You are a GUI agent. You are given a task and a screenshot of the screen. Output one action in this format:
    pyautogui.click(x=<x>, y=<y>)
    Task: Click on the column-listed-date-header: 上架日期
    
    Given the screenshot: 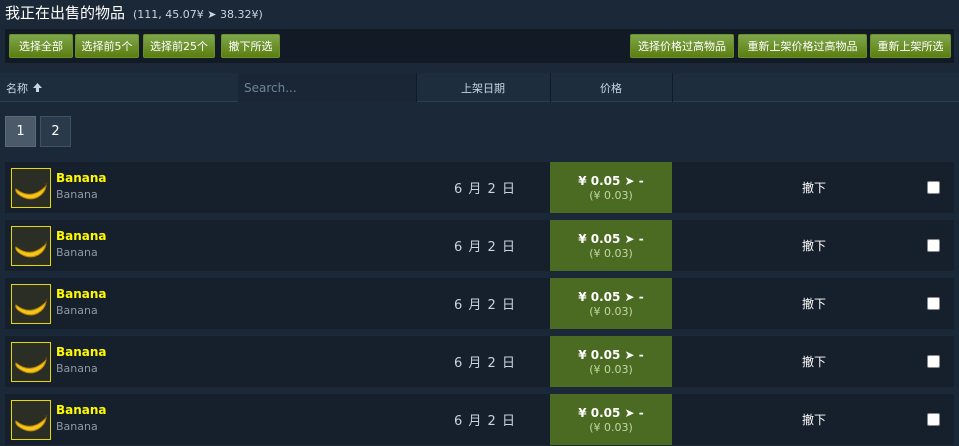 What is the action you would take?
    pyautogui.click(x=483, y=87)
    